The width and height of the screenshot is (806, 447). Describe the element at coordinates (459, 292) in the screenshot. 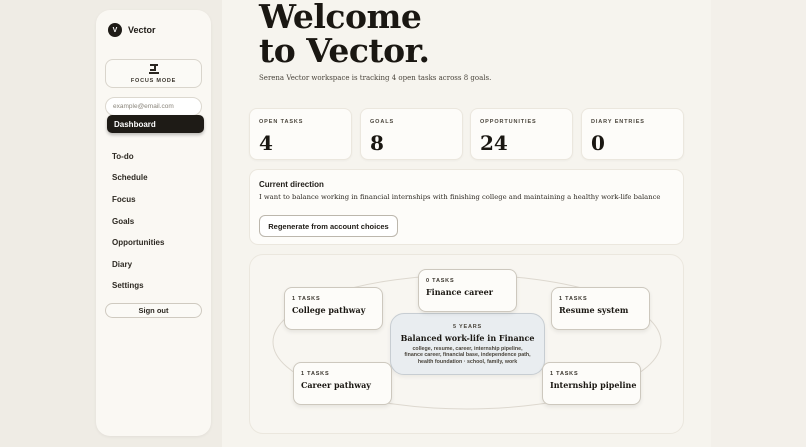

I see `goal-node-title: Finance career` at that location.